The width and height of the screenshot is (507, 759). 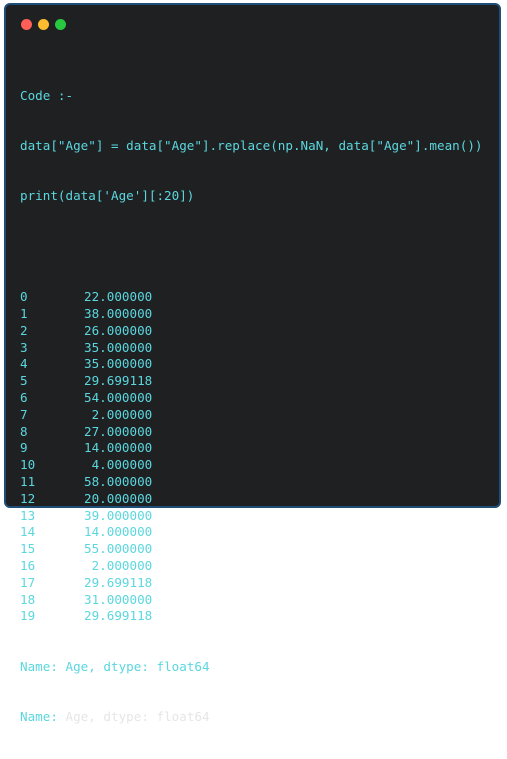 What do you see at coordinates (118, 481) in the screenshot?
I see `row-value: 58.000000` at bounding box center [118, 481].